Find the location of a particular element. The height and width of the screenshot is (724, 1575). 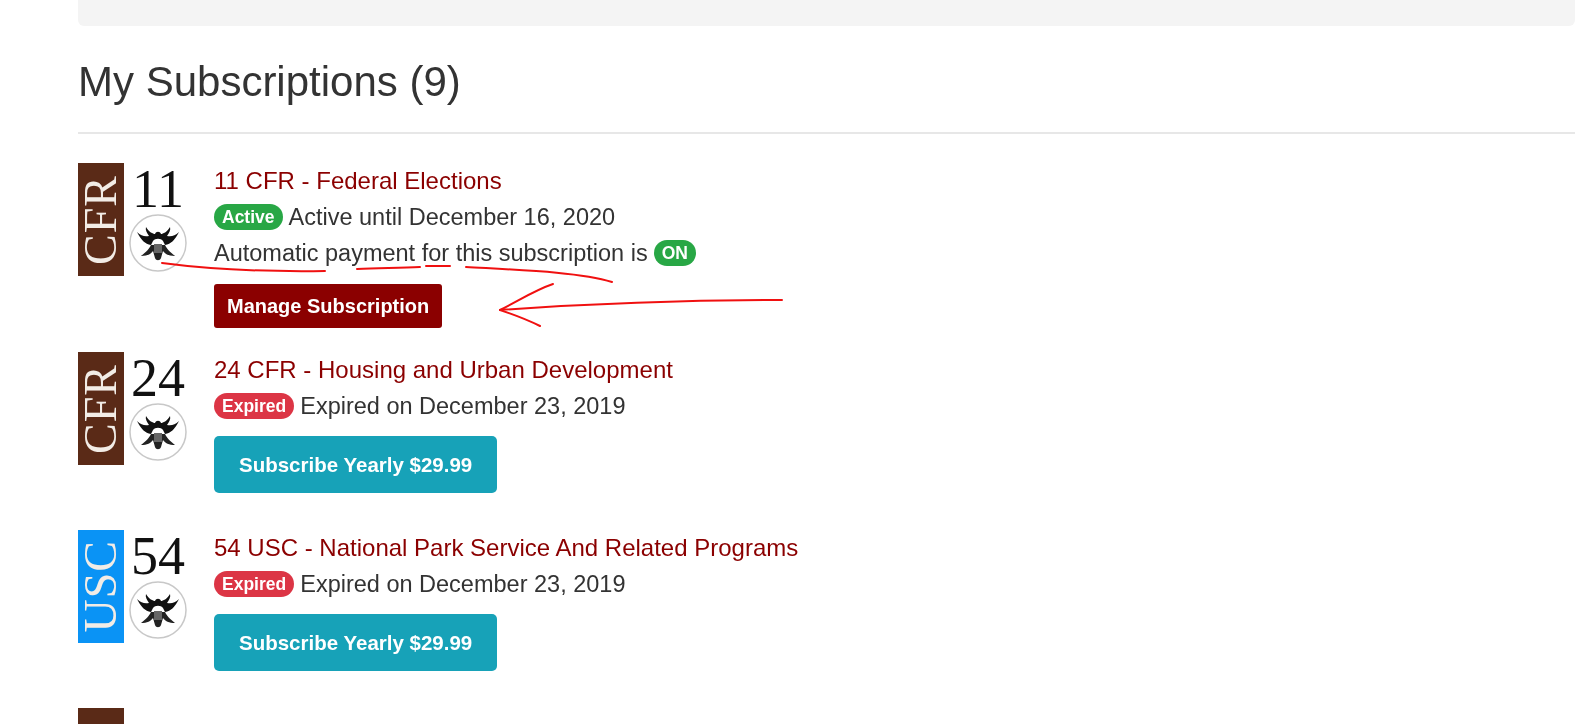

subscription-title: 54 USC - National Park Service And Related Programs is located at coordinates (506, 548).